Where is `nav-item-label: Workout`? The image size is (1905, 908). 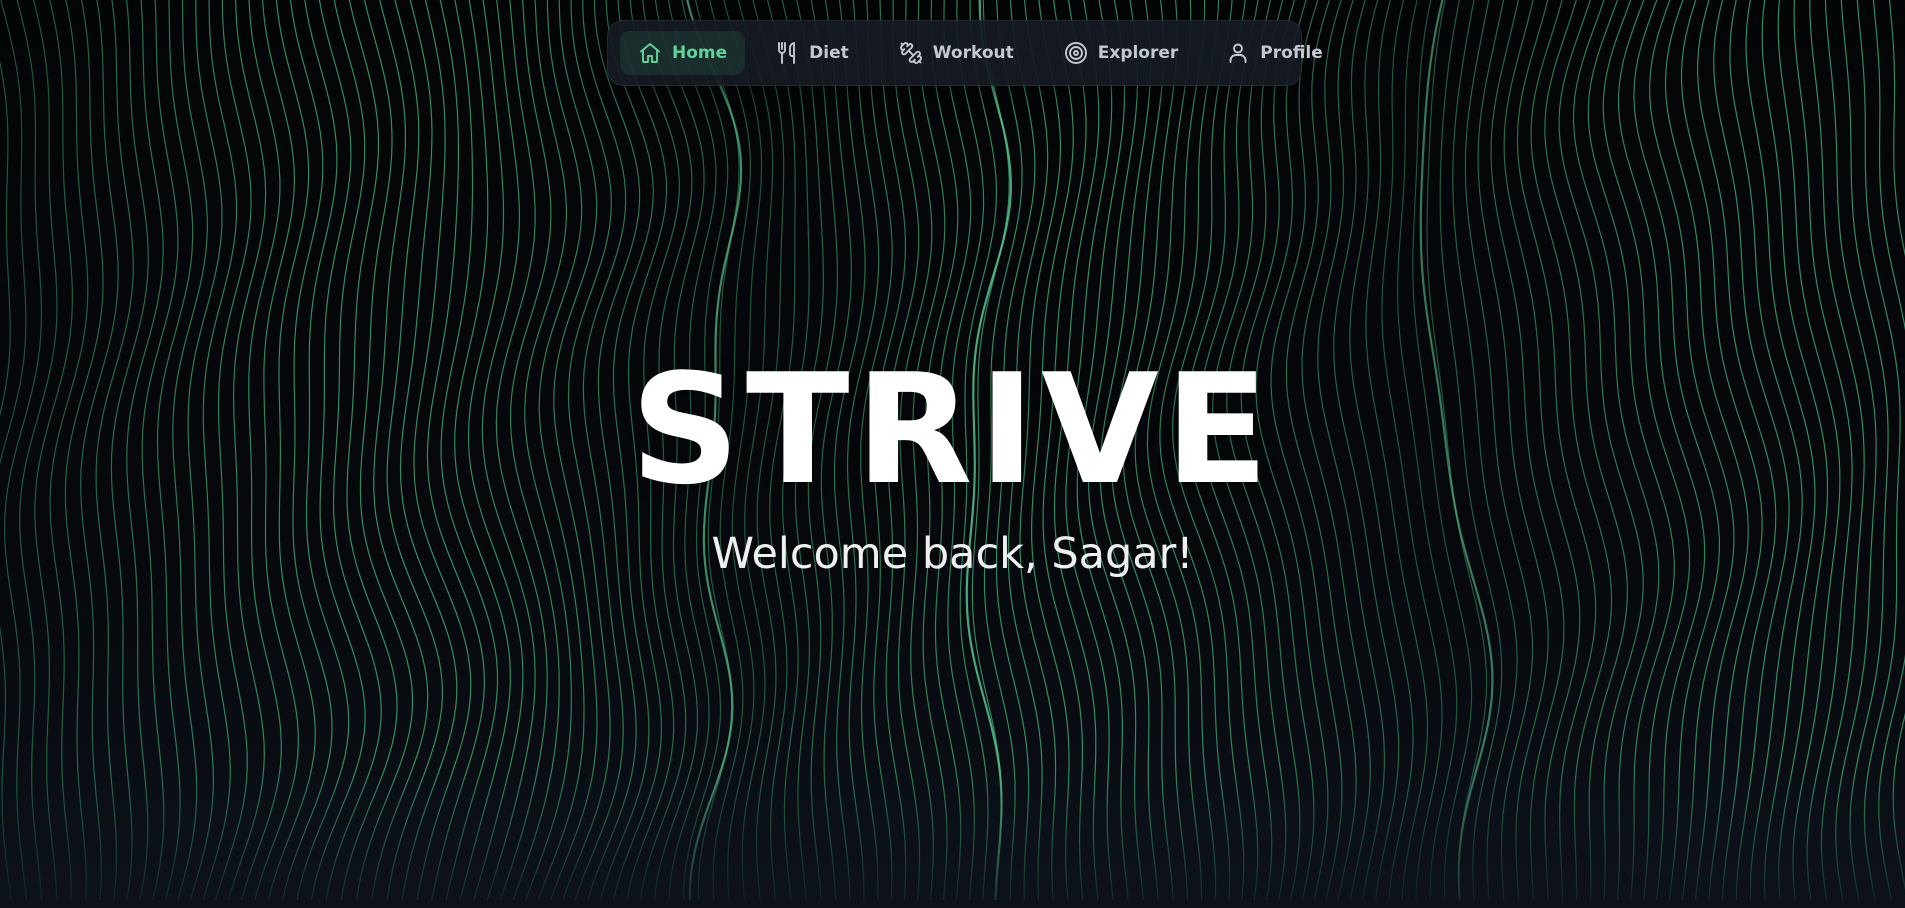
nav-item-label: Workout is located at coordinates (973, 53).